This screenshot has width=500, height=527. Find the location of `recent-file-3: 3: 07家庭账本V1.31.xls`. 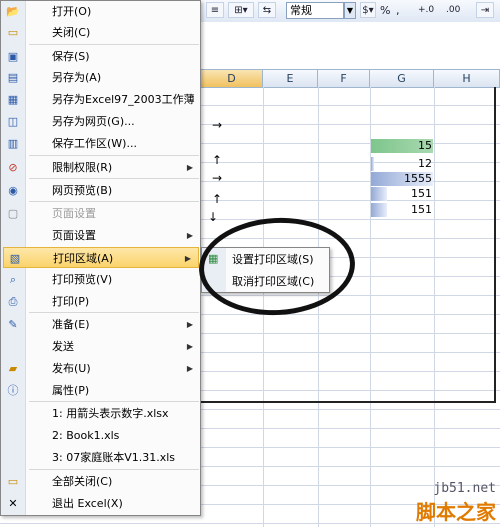

recent-file-3: 3: 07家庭账本V1.31.xls is located at coordinates (101, 457).